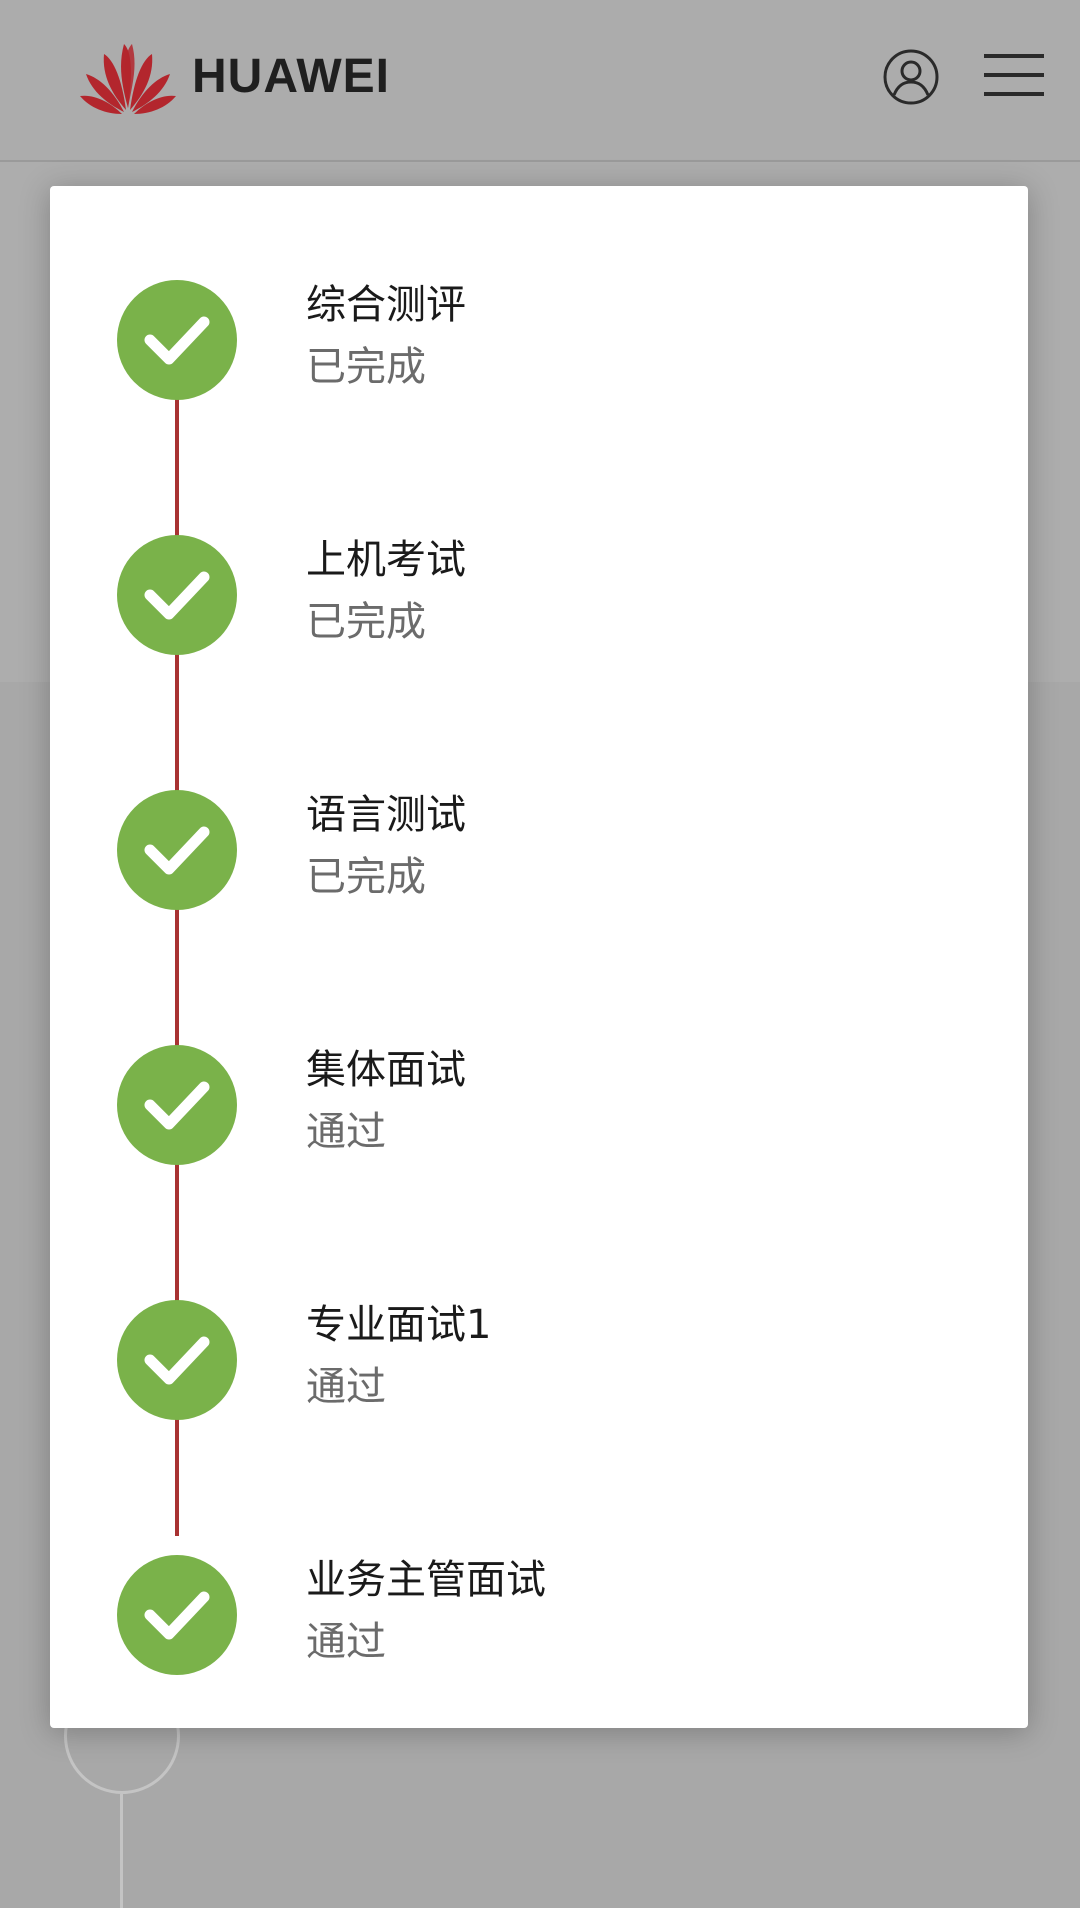  Describe the element at coordinates (128, 79) in the screenshot. I see `huawei-petal-logo-icon` at that location.